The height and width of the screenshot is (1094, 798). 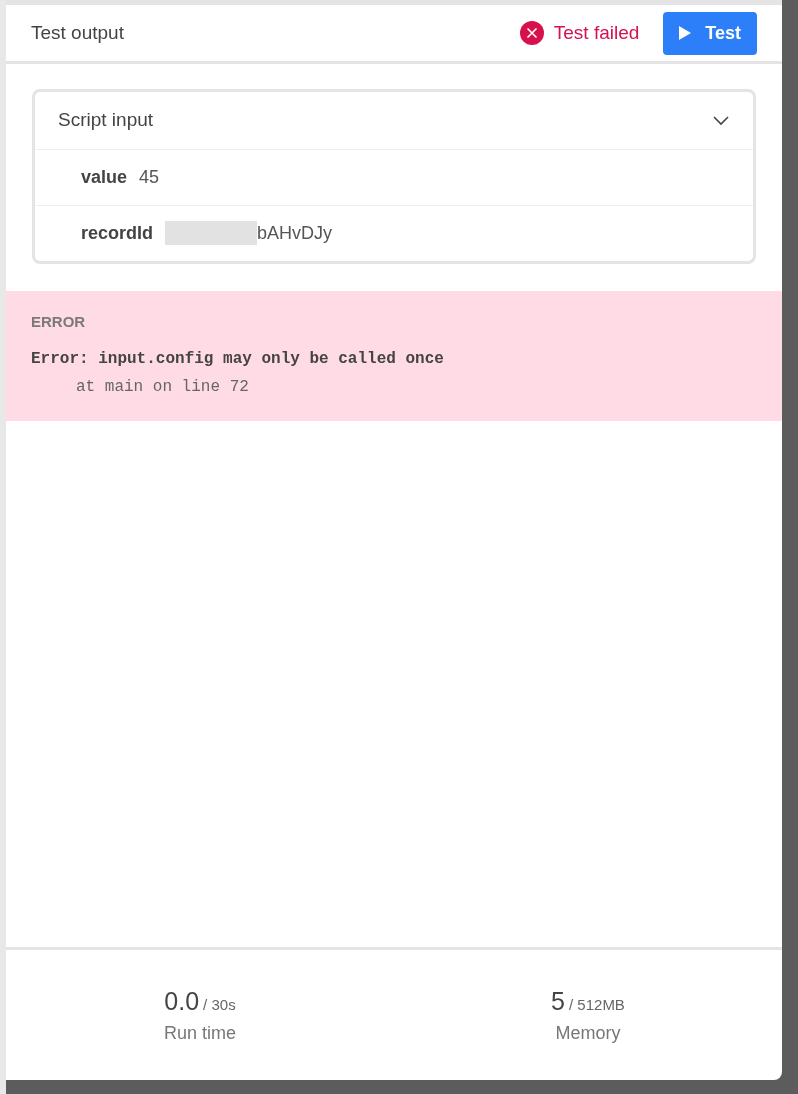 What do you see at coordinates (597, 1004) in the screenshot?
I see `stat-limit: / 512MB` at bounding box center [597, 1004].